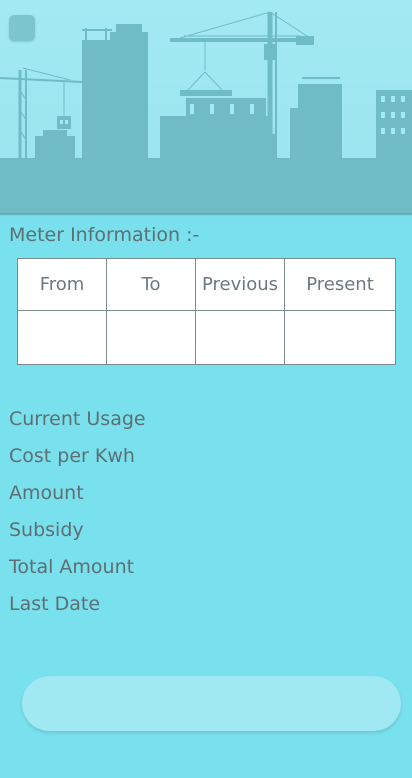 This screenshot has height=778, width=412. I want to click on header-shadow, so click(206, 215).